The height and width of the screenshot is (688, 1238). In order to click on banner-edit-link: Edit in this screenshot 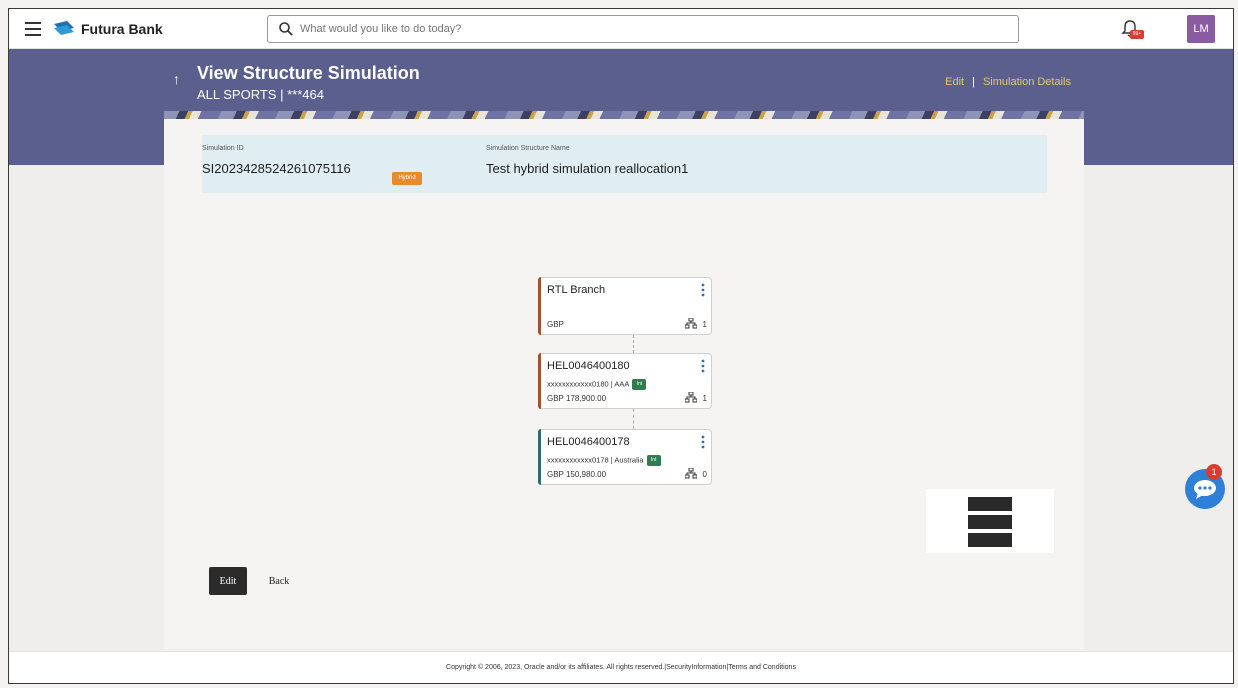, I will do `click(954, 82)`.